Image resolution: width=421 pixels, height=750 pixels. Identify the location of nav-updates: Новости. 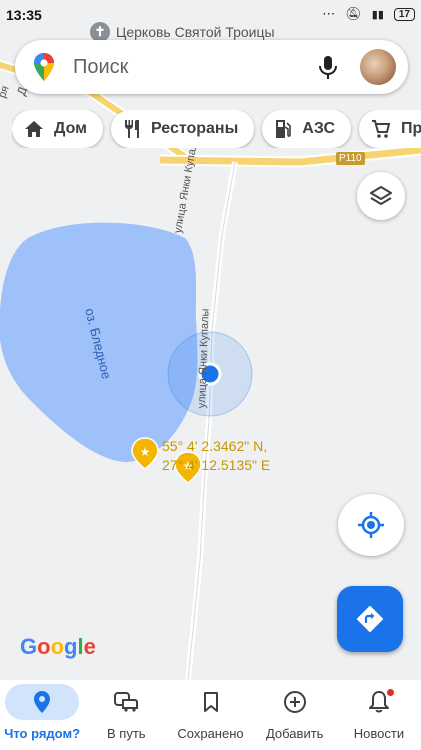
(379, 715).